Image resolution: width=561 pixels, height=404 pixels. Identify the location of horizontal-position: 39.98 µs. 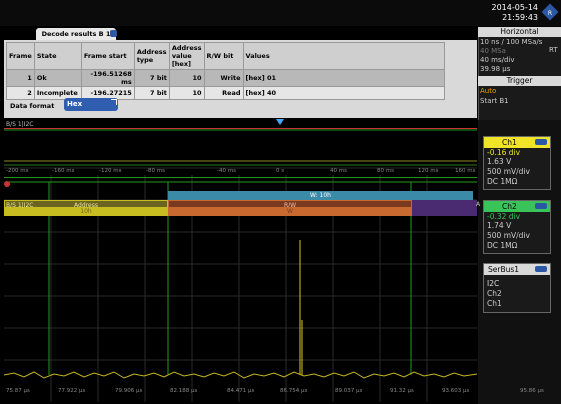
(495, 69).